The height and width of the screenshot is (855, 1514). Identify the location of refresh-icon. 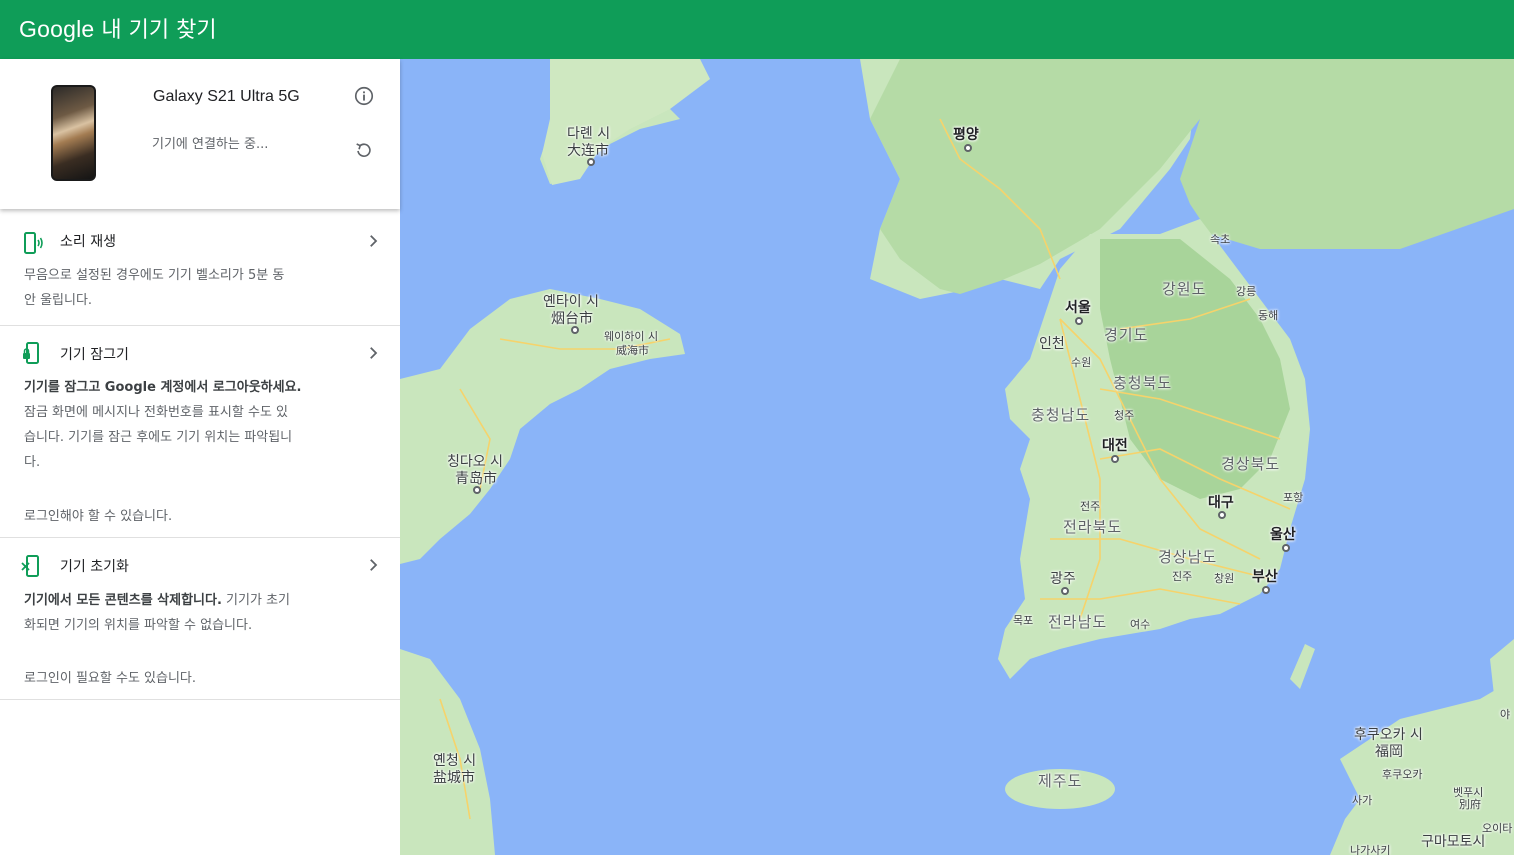
(363, 150).